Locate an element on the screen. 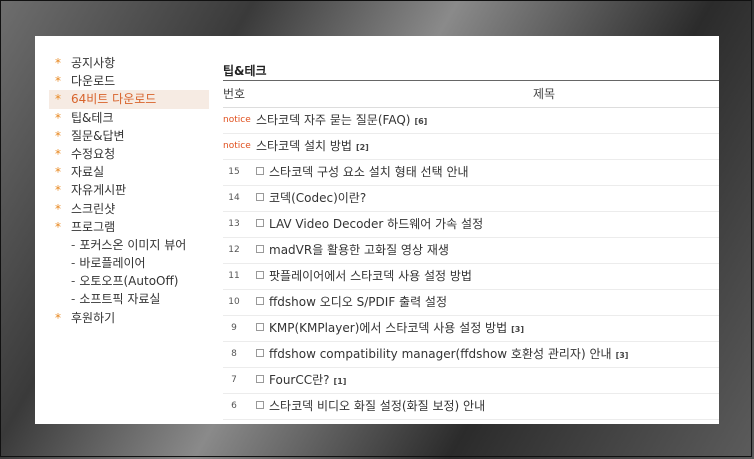  table-row: 6 스타코덱 비디오 화질 설정(화질 보정) 안내 is located at coordinates (471, 407).